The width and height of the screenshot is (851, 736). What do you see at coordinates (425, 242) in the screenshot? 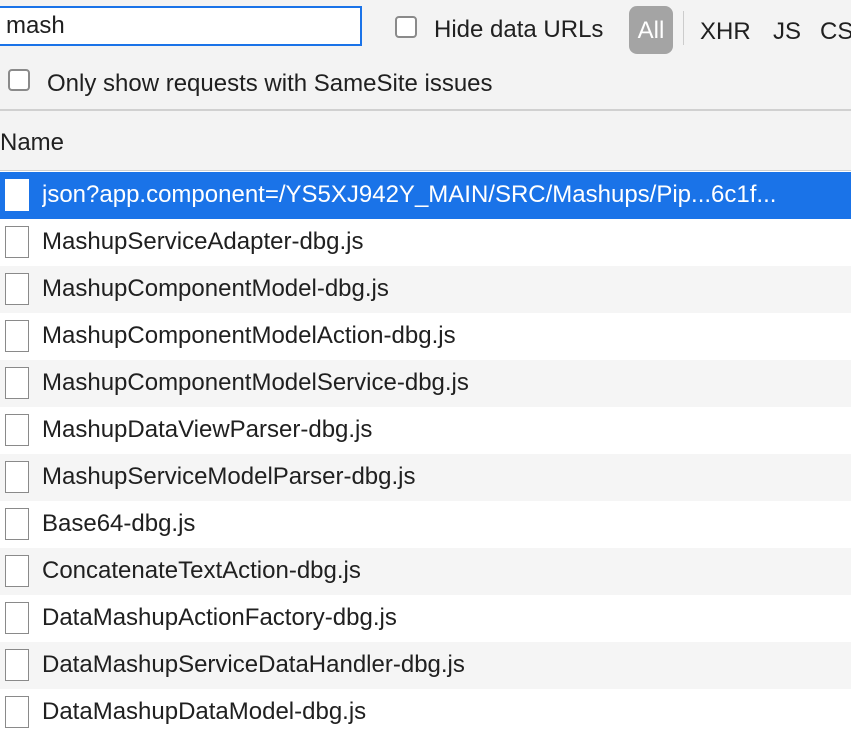
I see `request-row: MashupServiceAdapter-dbg.js` at bounding box center [425, 242].